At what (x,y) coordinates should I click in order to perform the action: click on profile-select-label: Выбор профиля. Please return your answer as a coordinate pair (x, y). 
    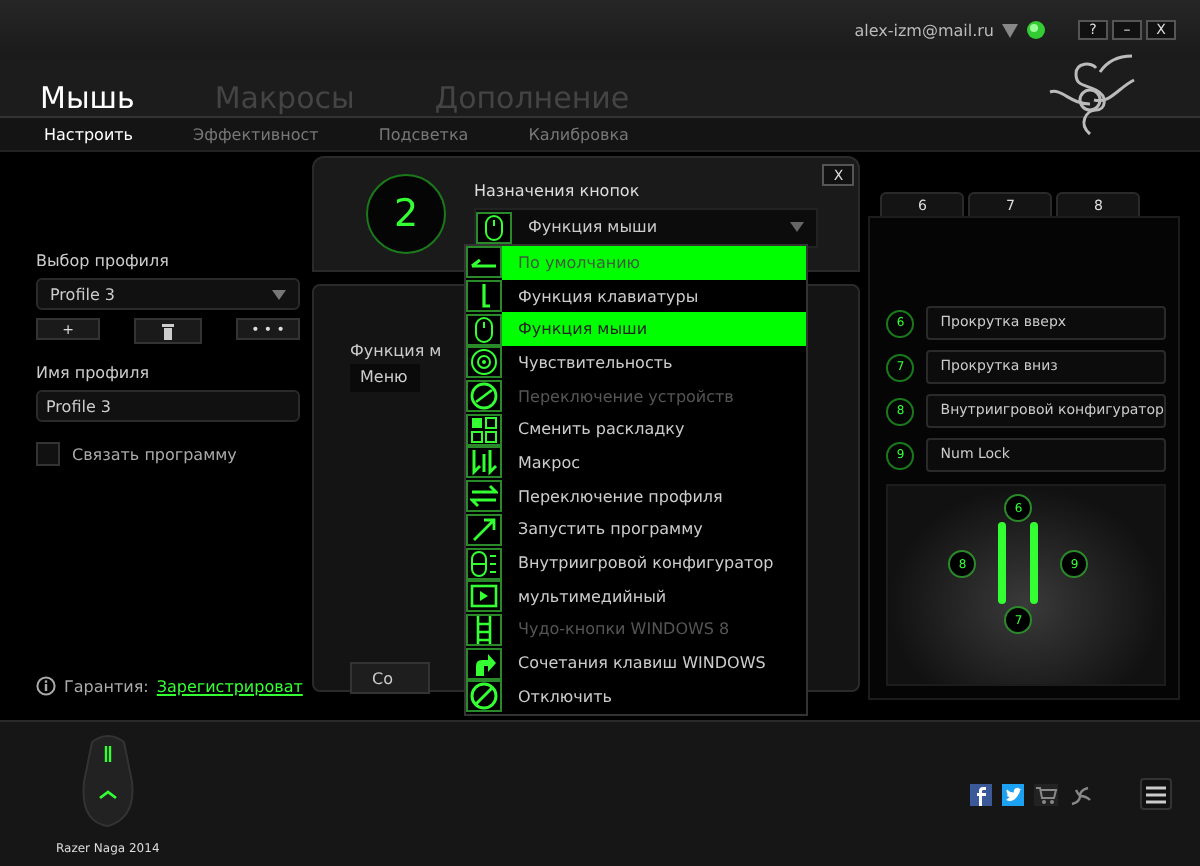
    Looking at the image, I should click on (103, 261).